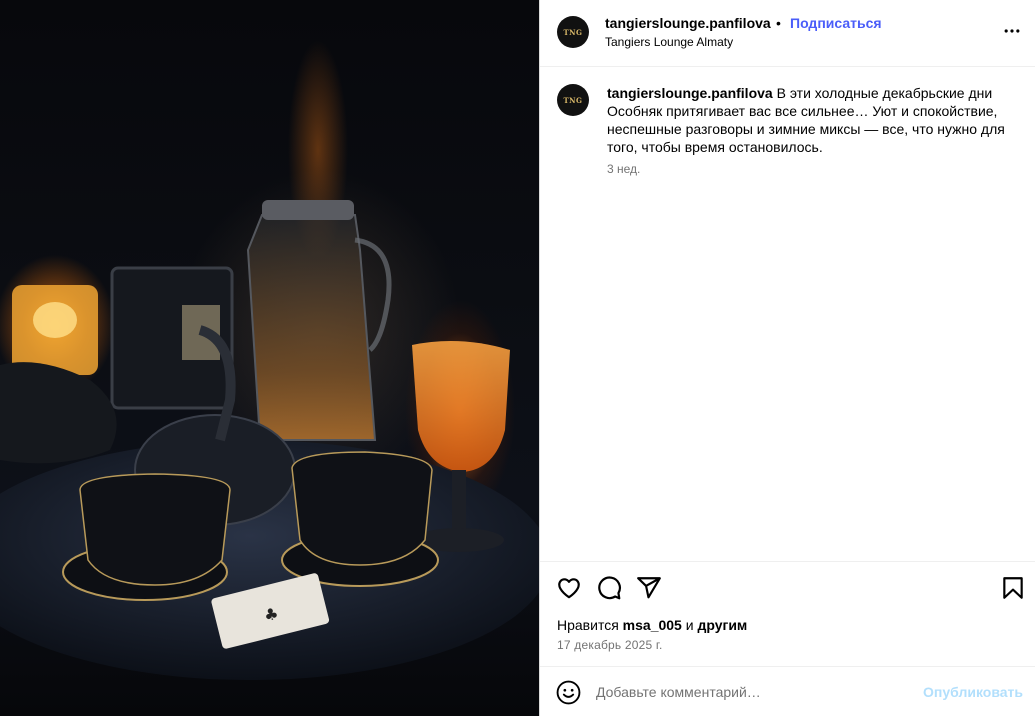  What do you see at coordinates (311, 327) in the screenshot?
I see `glass-jug` at bounding box center [311, 327].